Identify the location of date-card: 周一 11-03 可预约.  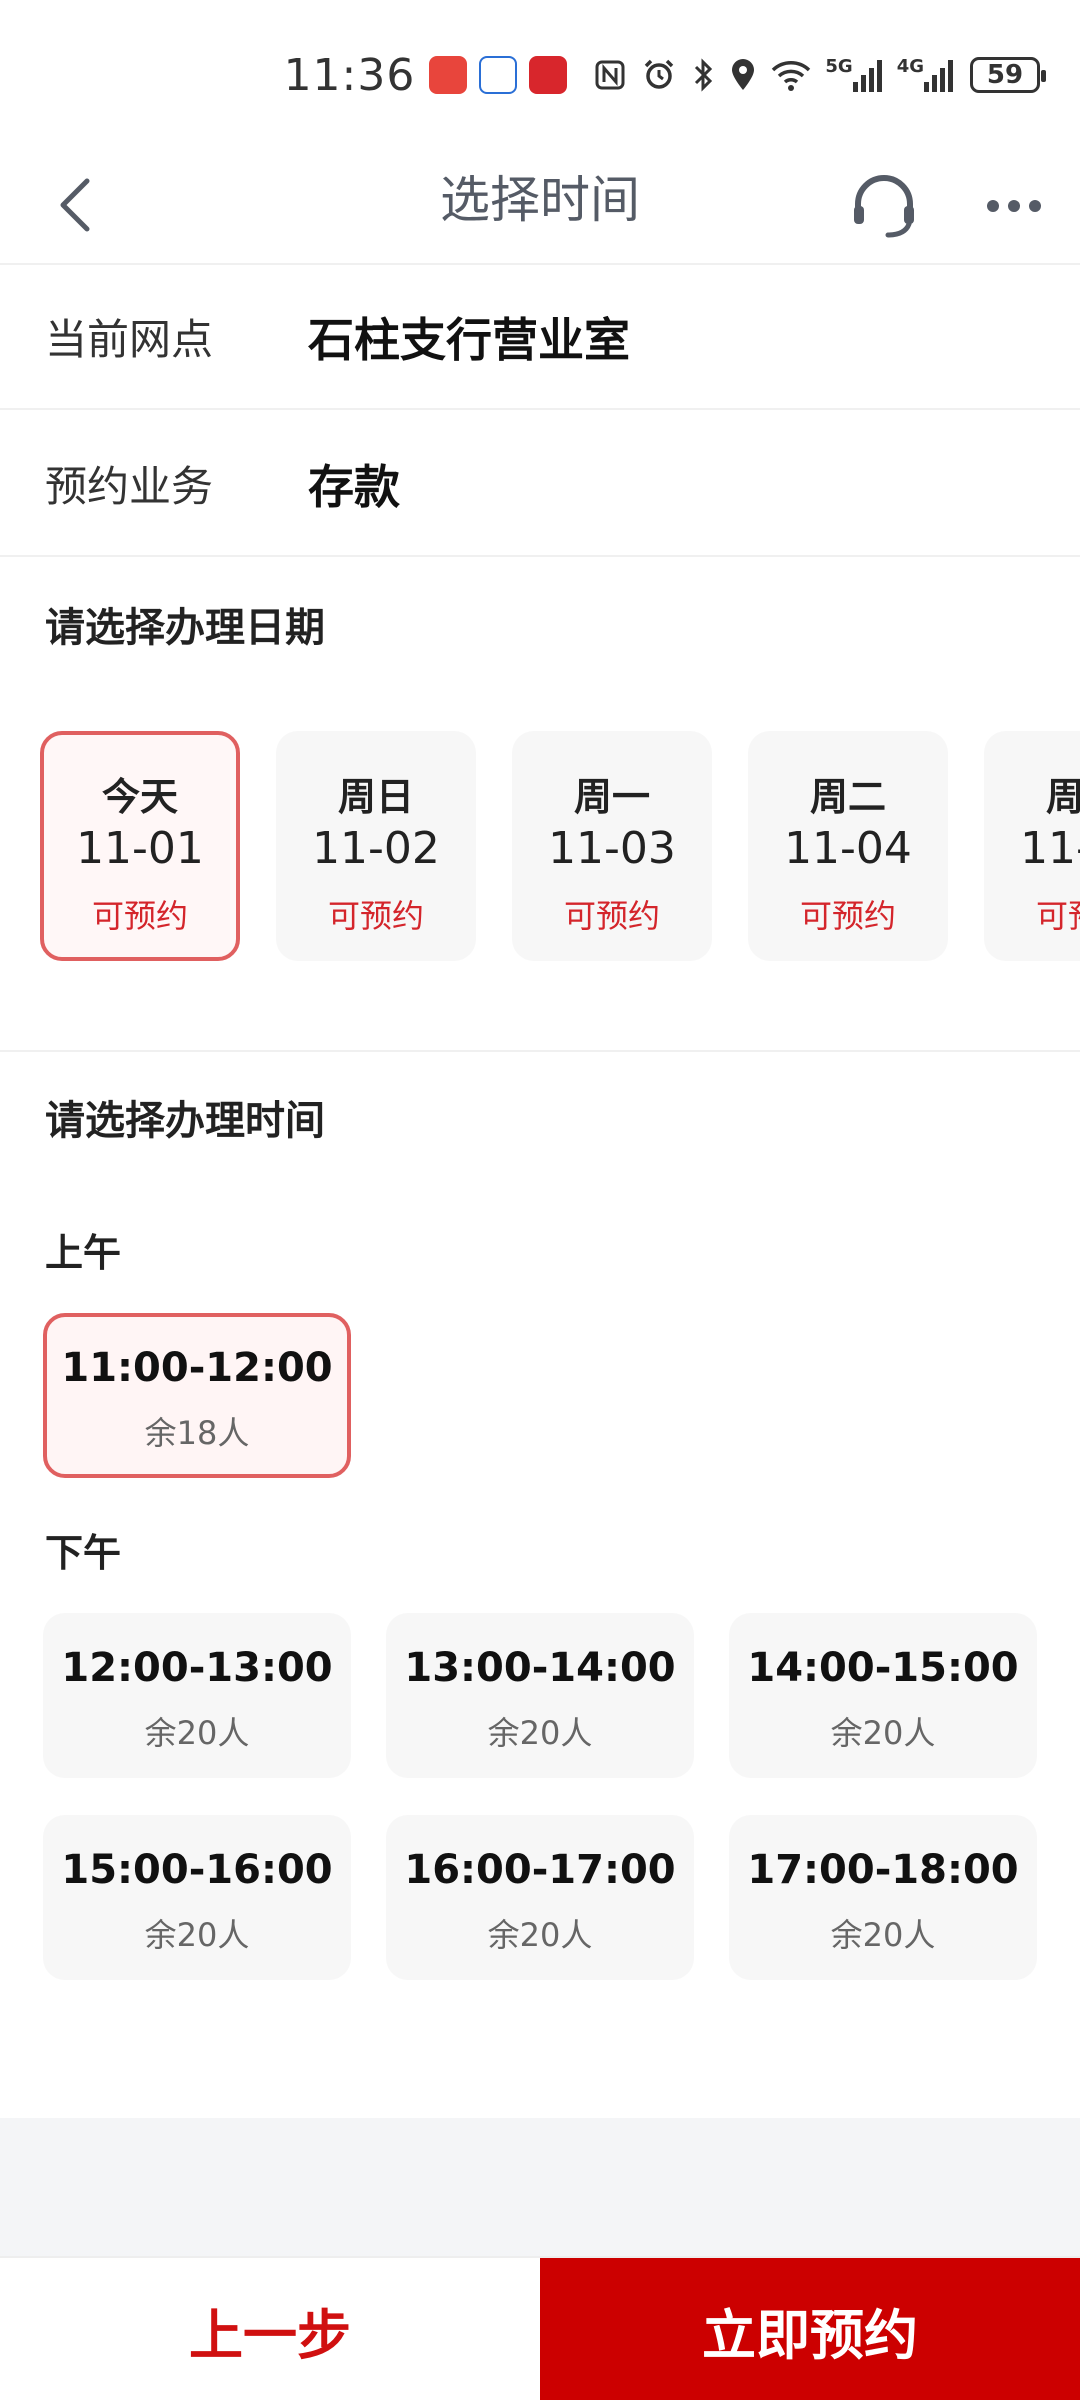
(612, 846).